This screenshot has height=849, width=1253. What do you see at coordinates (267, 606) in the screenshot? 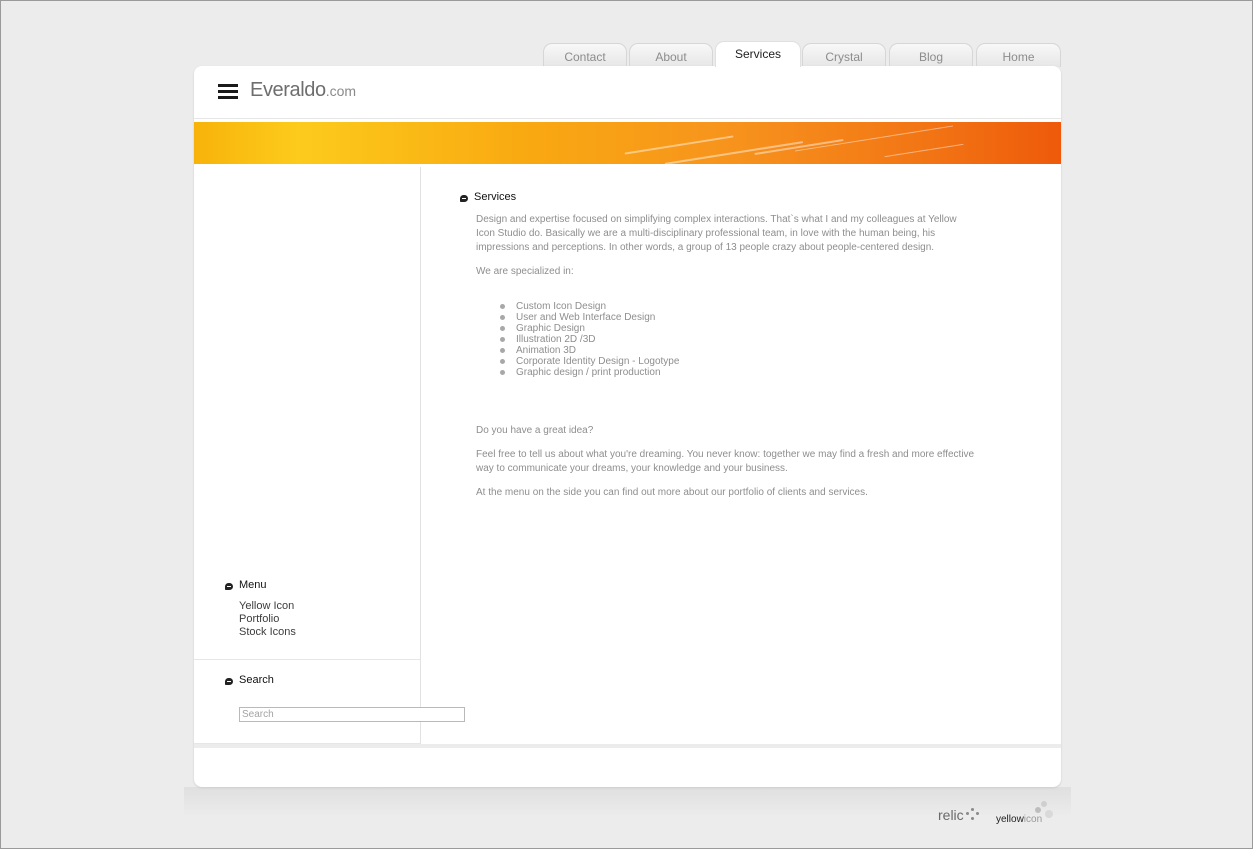
I see `sidebar-item-yellow-icon: Yellow Icon` at bounding box center [267, 606].